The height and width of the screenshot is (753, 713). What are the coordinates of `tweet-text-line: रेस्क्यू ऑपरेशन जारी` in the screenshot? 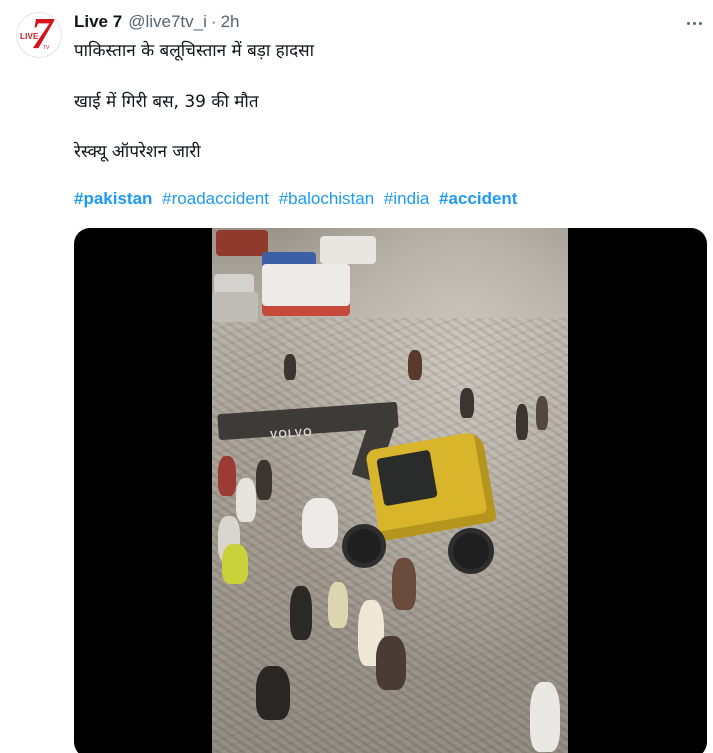 It's located at (137, 152).